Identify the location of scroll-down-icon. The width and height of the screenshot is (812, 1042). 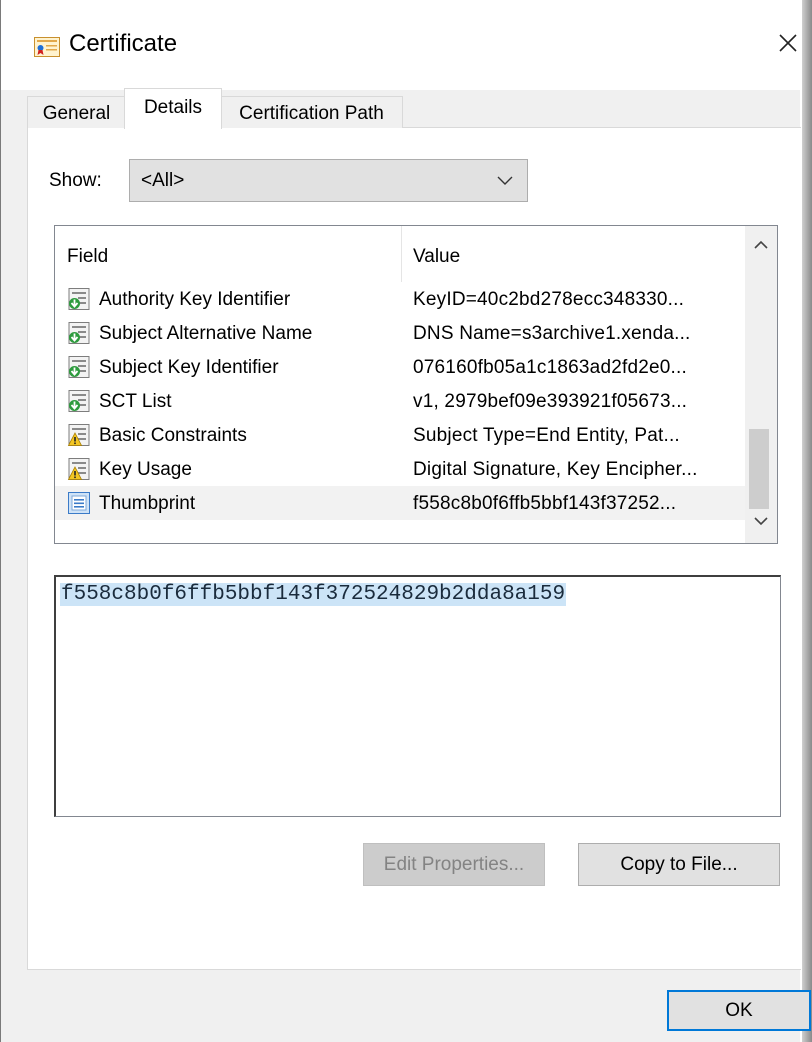
(761, 521).